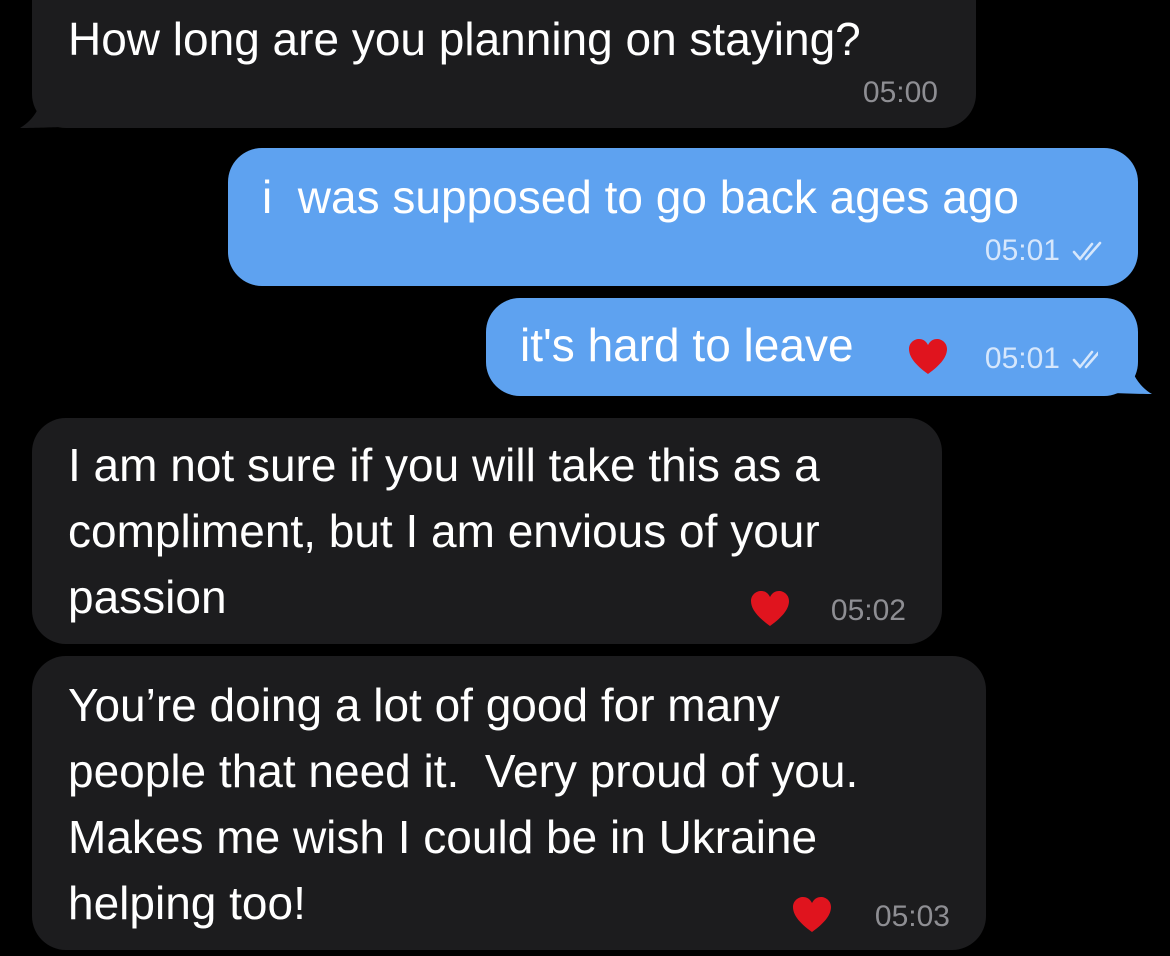  Describe the element at coordinates (900, 92) in the screenshot. I see `message-timestamp: 05:00` at that location.